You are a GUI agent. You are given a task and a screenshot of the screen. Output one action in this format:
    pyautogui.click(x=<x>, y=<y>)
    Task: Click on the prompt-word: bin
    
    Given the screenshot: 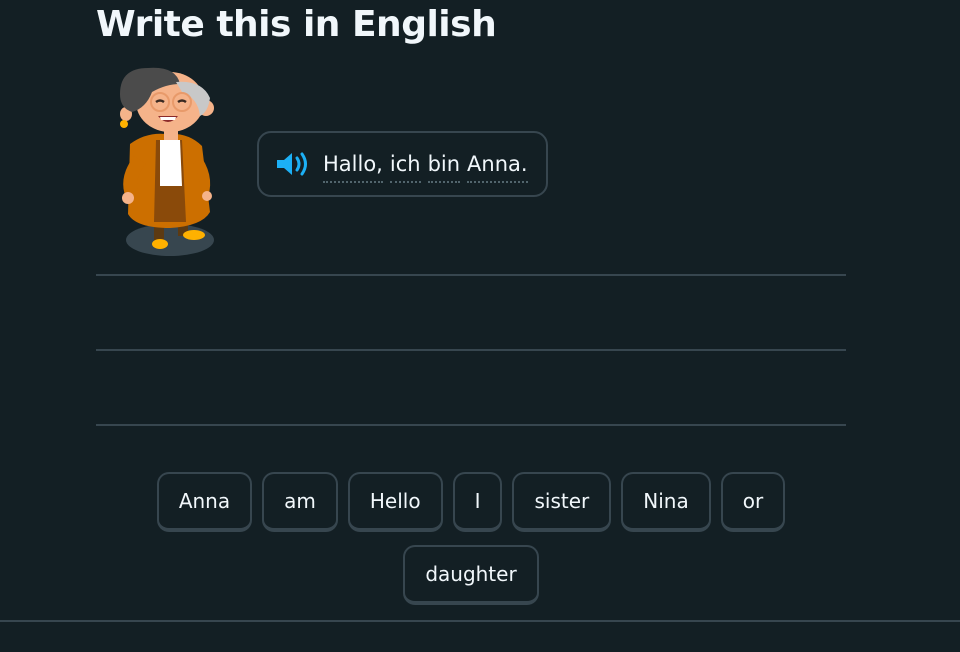 What is the action you would take?
    pyautogui.click(x=444, y=167)
    